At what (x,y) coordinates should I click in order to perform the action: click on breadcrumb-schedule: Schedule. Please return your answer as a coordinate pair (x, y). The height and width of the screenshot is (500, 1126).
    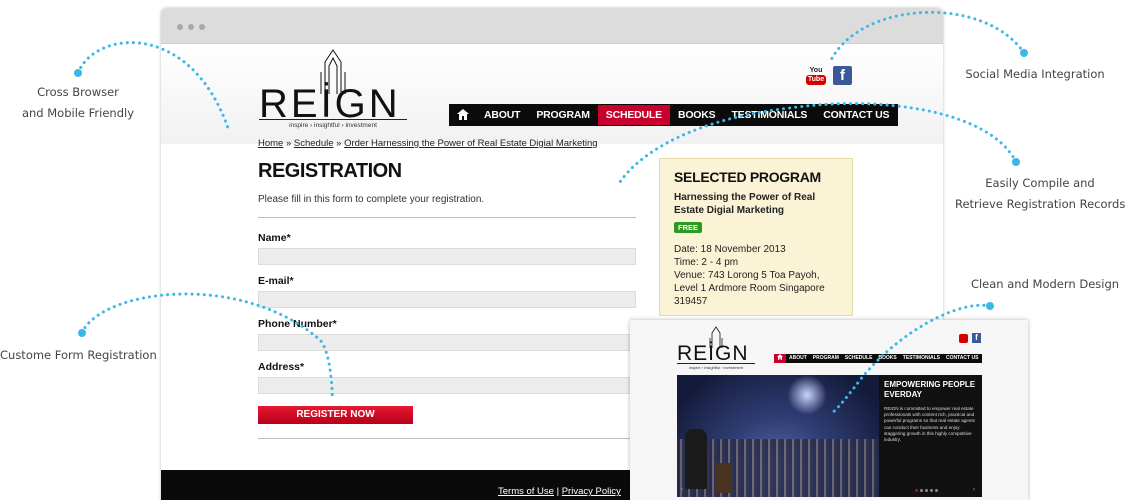
    Looking at the image, I should click on (314, 143).